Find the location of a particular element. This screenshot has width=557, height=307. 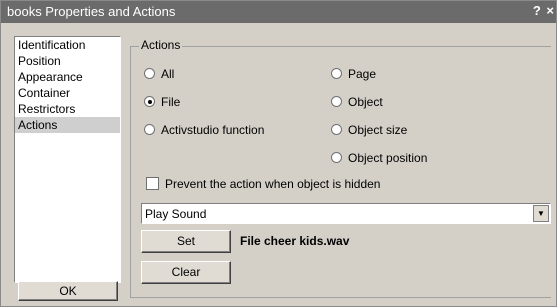

radio-page: Page is located at coordinates (353, 74).